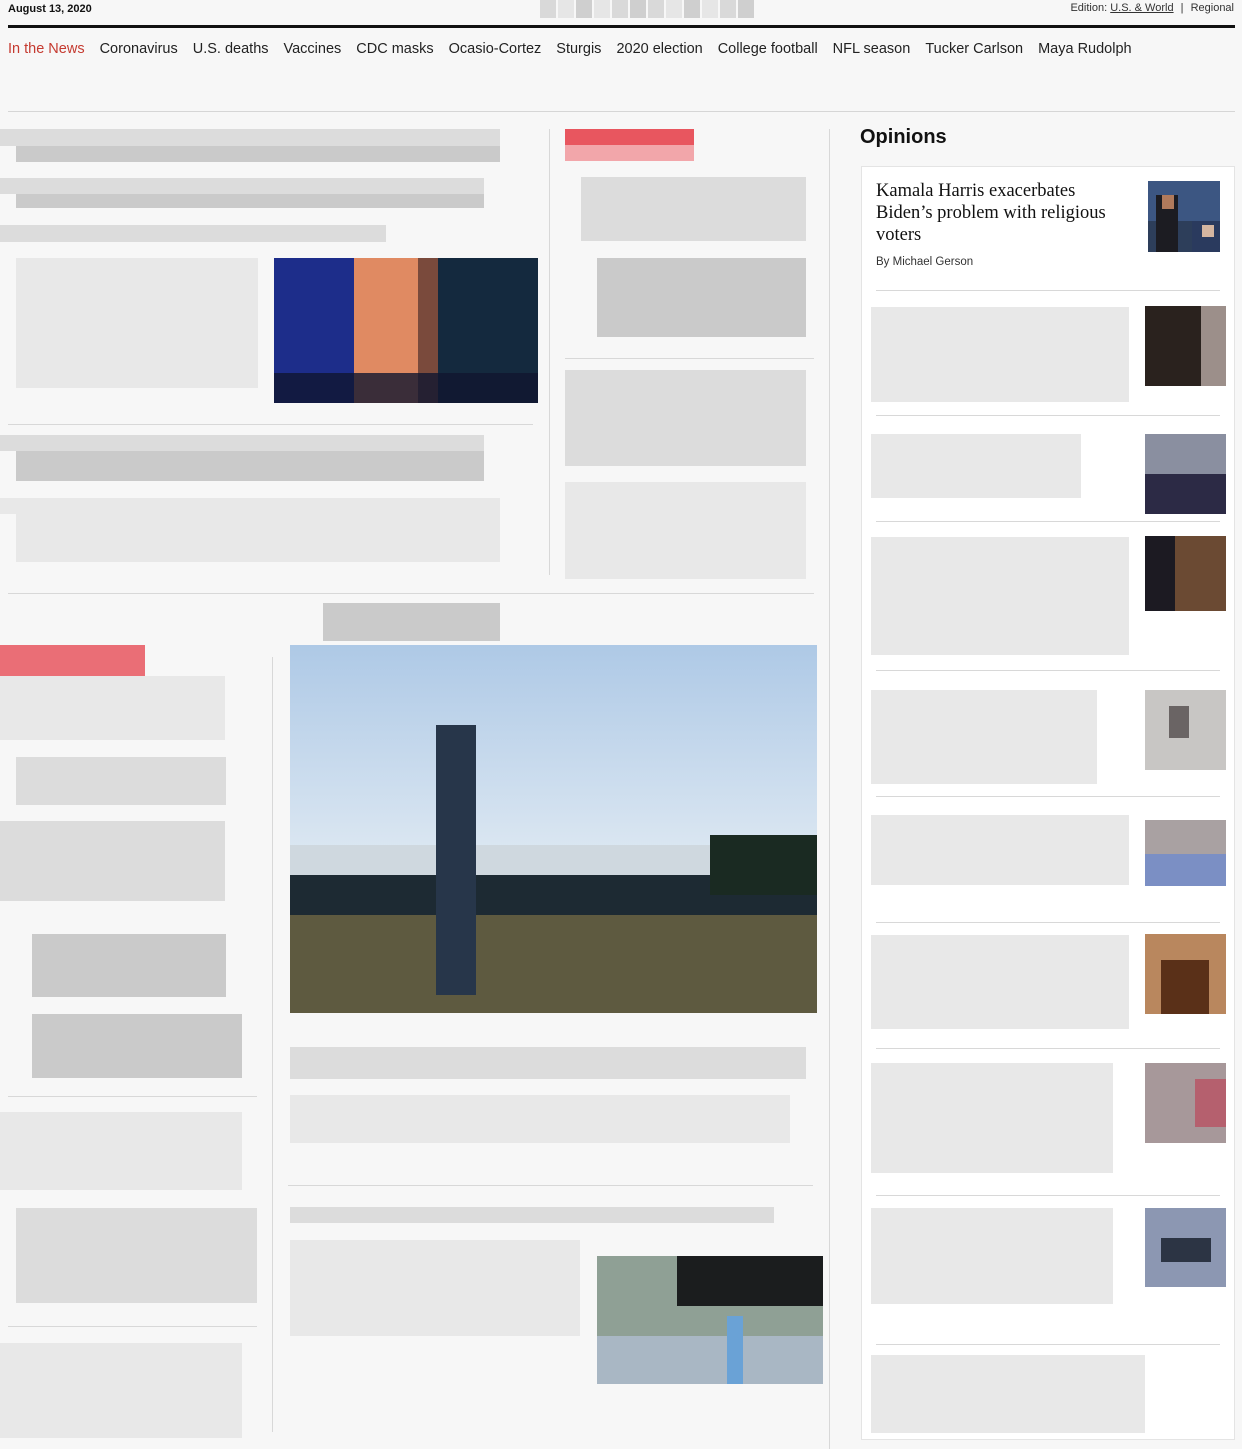 This screenshot has width=1242, height=1449. What do you see at coordinates (406, 330) in the screenshot?
I see `lead-story-image` at bounding box center [406, 330].